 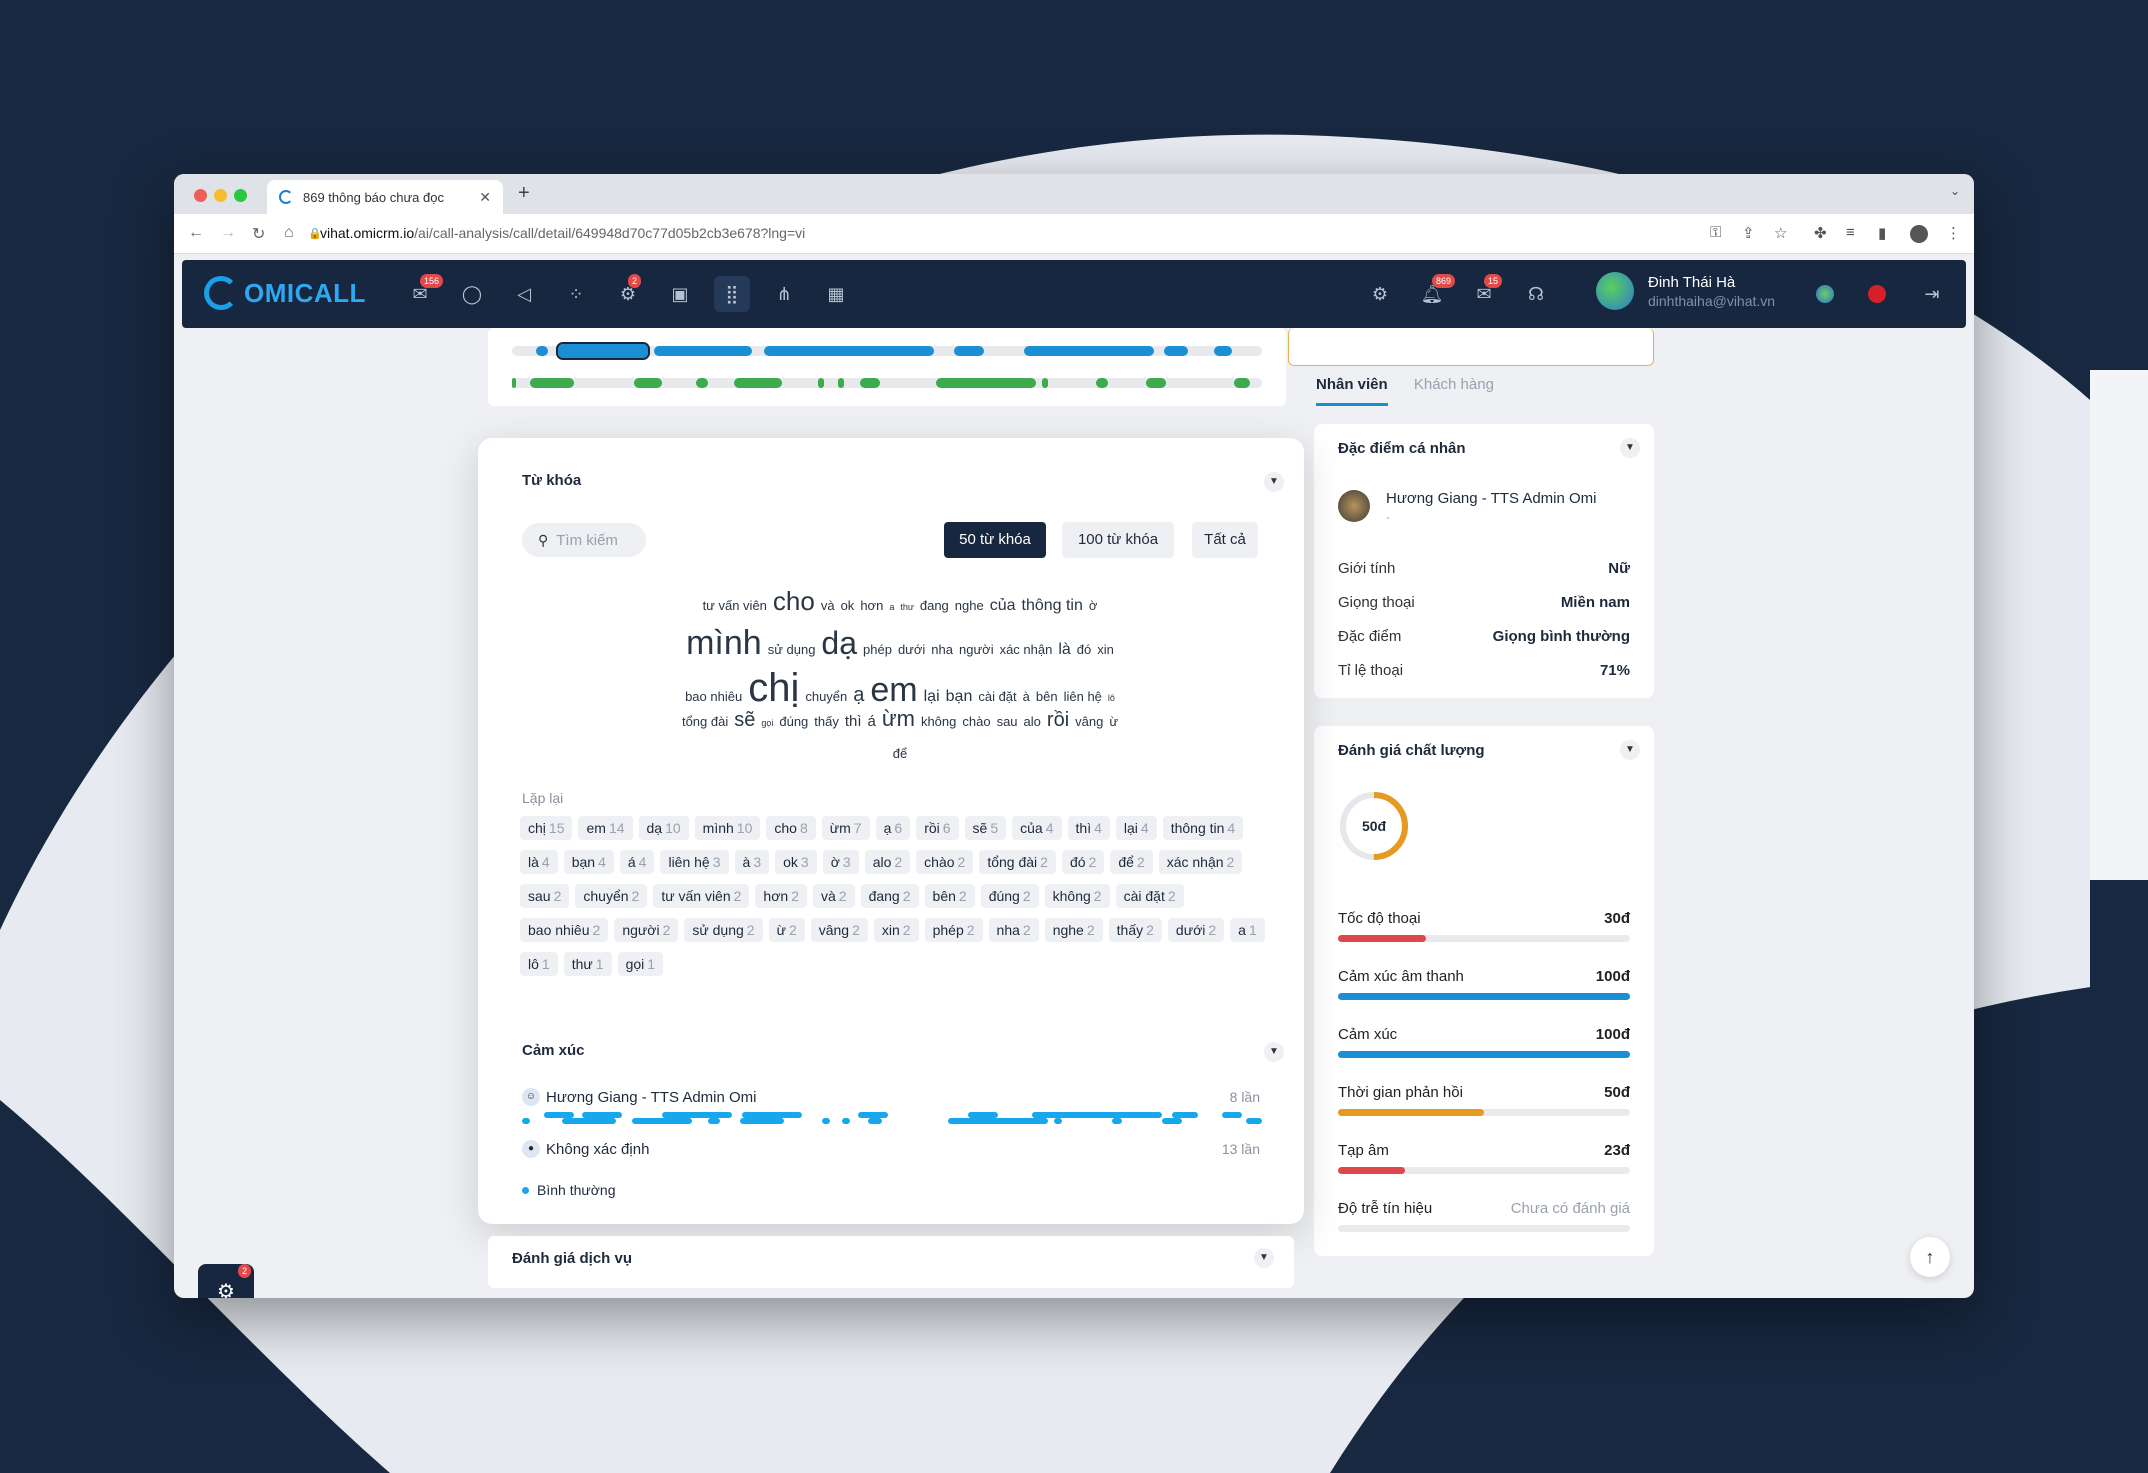 What do you see at coordinates (732, 294) in the screenshot?
I see `apps-grid-icon: ⣿` at bounding box center [732, 294].